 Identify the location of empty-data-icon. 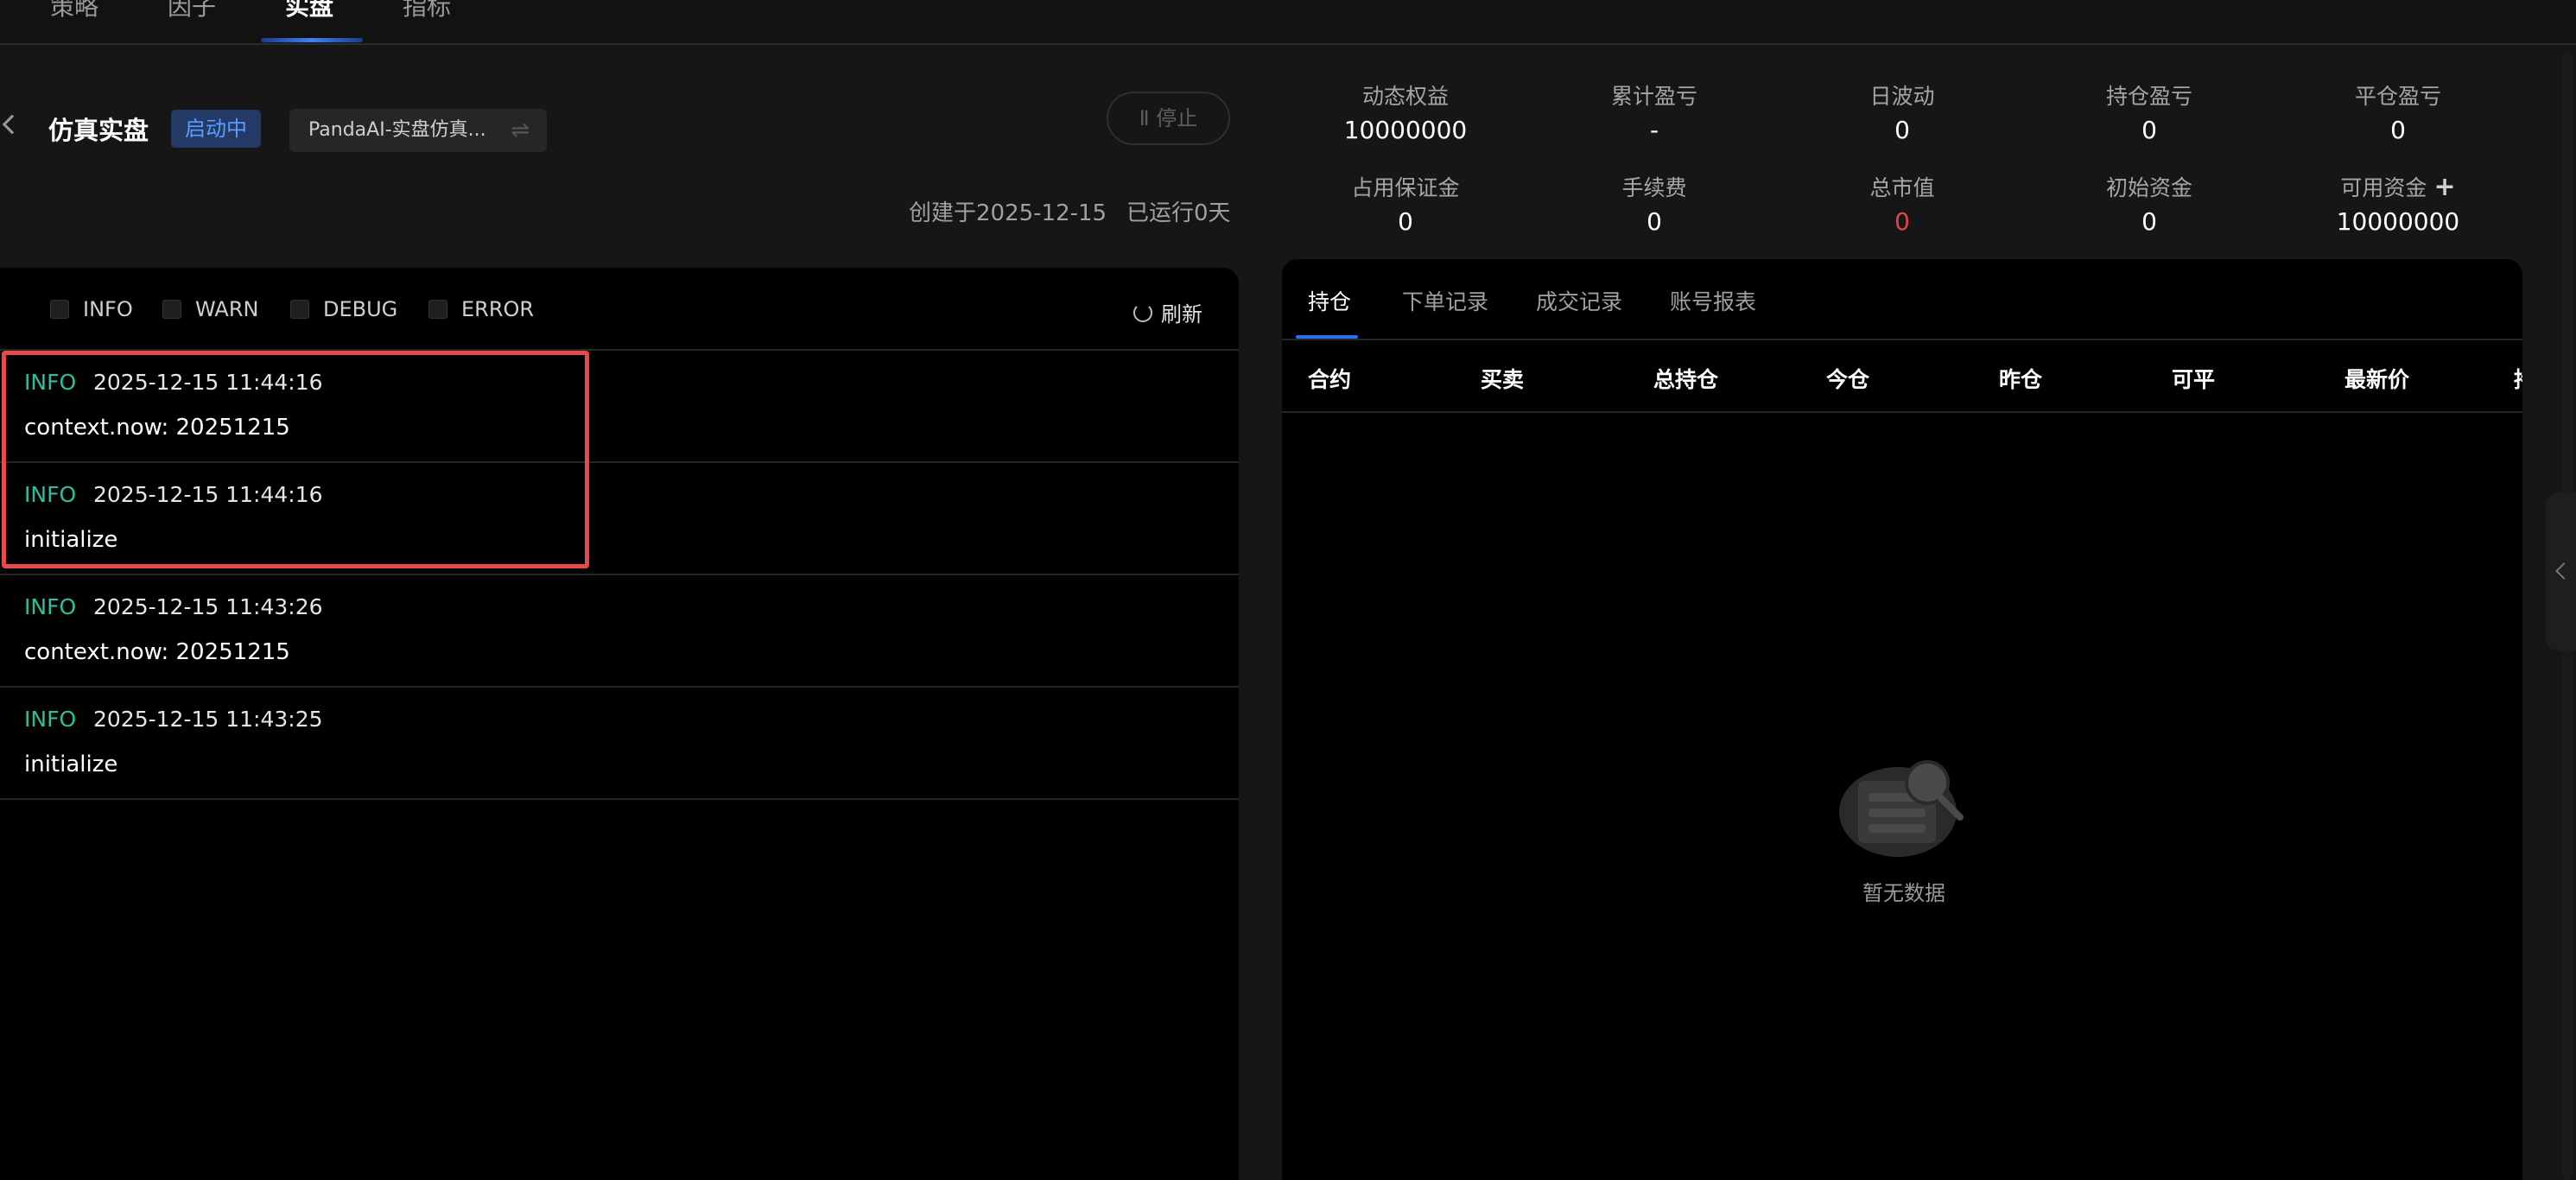
(1903, 808).